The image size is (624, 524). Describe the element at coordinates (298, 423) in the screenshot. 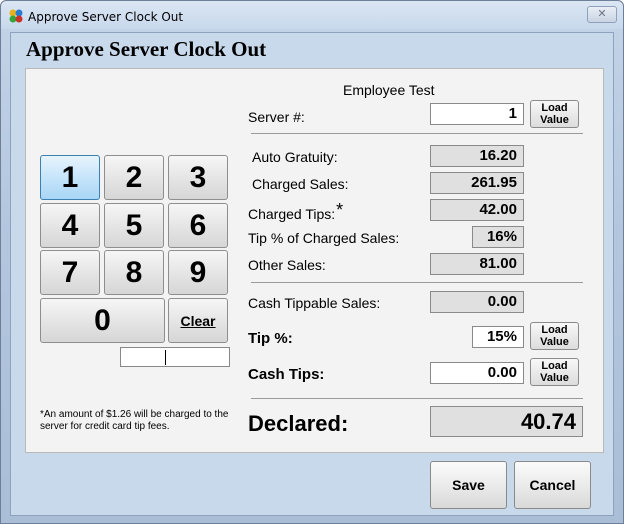

I see `declared-label: Declared:` at that location.